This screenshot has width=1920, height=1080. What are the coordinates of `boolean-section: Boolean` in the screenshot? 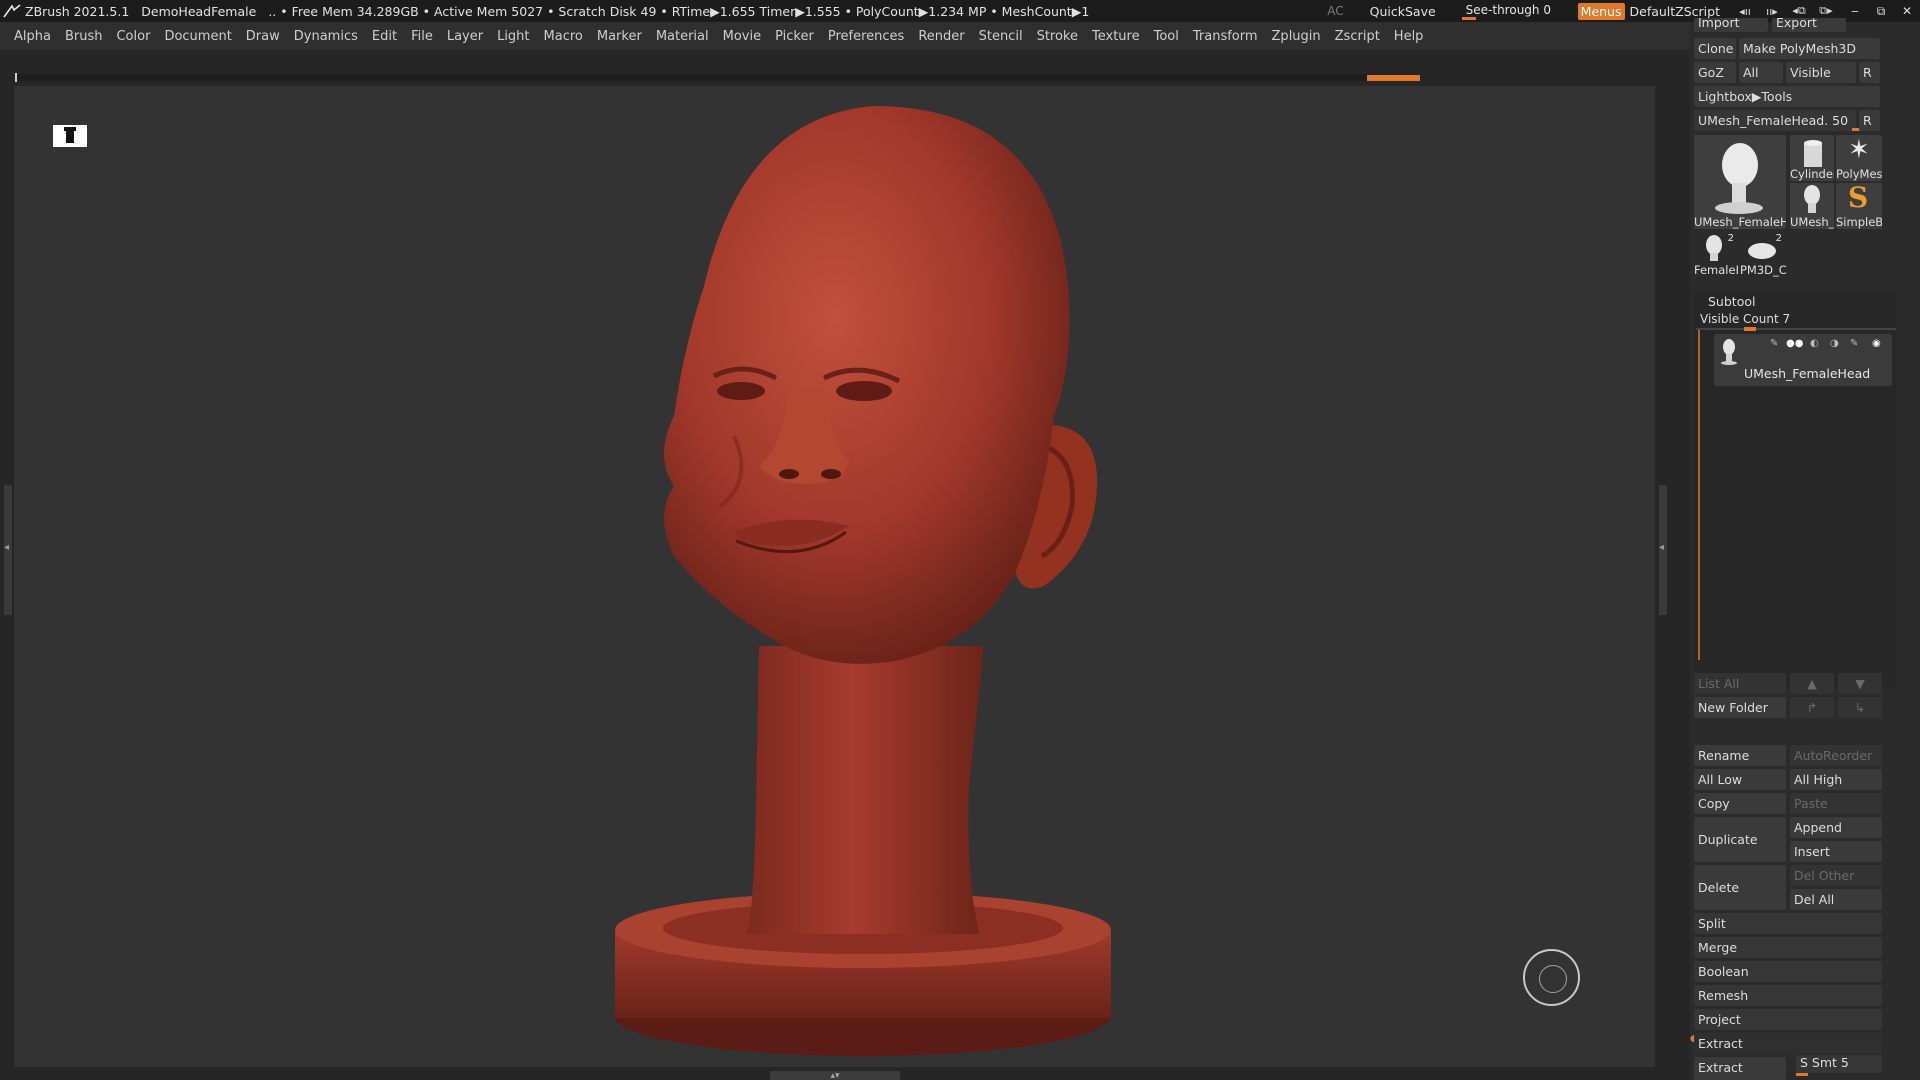 It's located at (1788, 971).